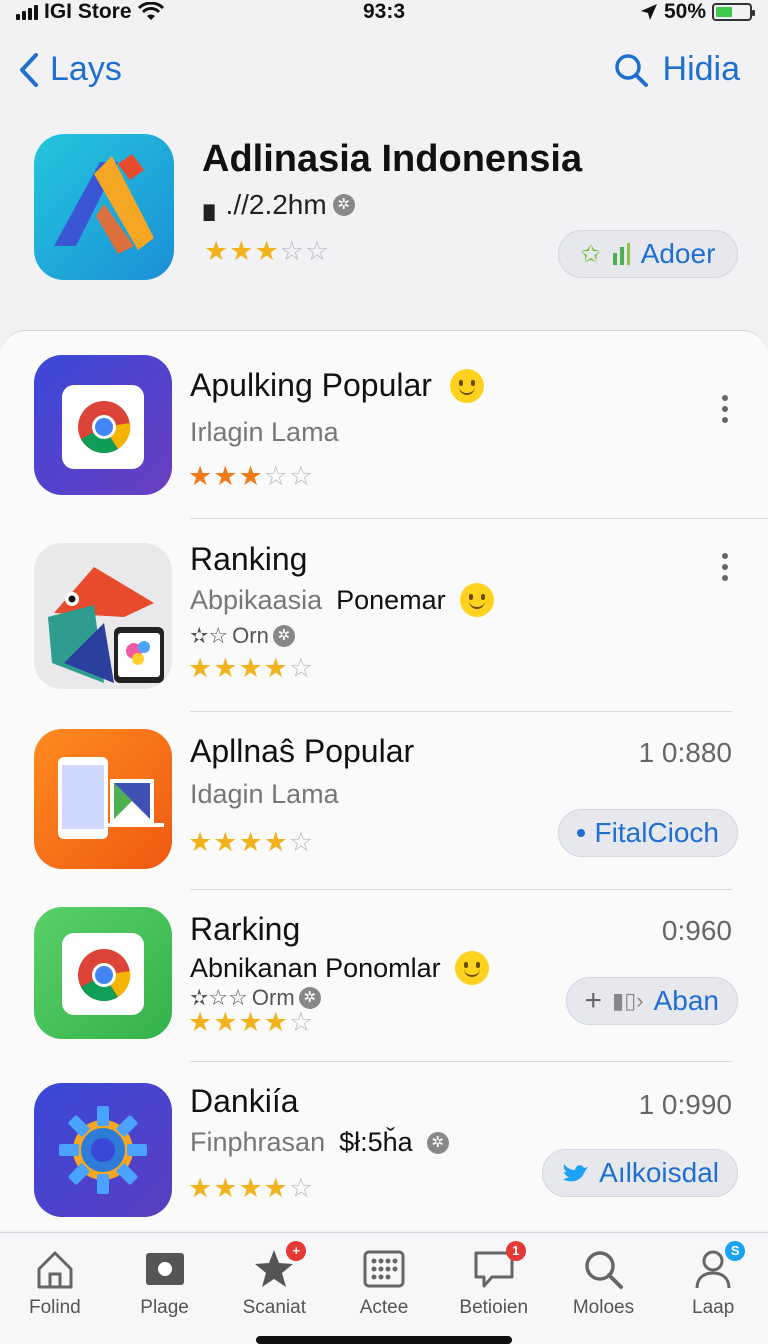  What do you see at coordinates (258, 1142) in the screenshot?
I see `row-subtitle-text: Finphrasan` at bounding box center [258, 1142].